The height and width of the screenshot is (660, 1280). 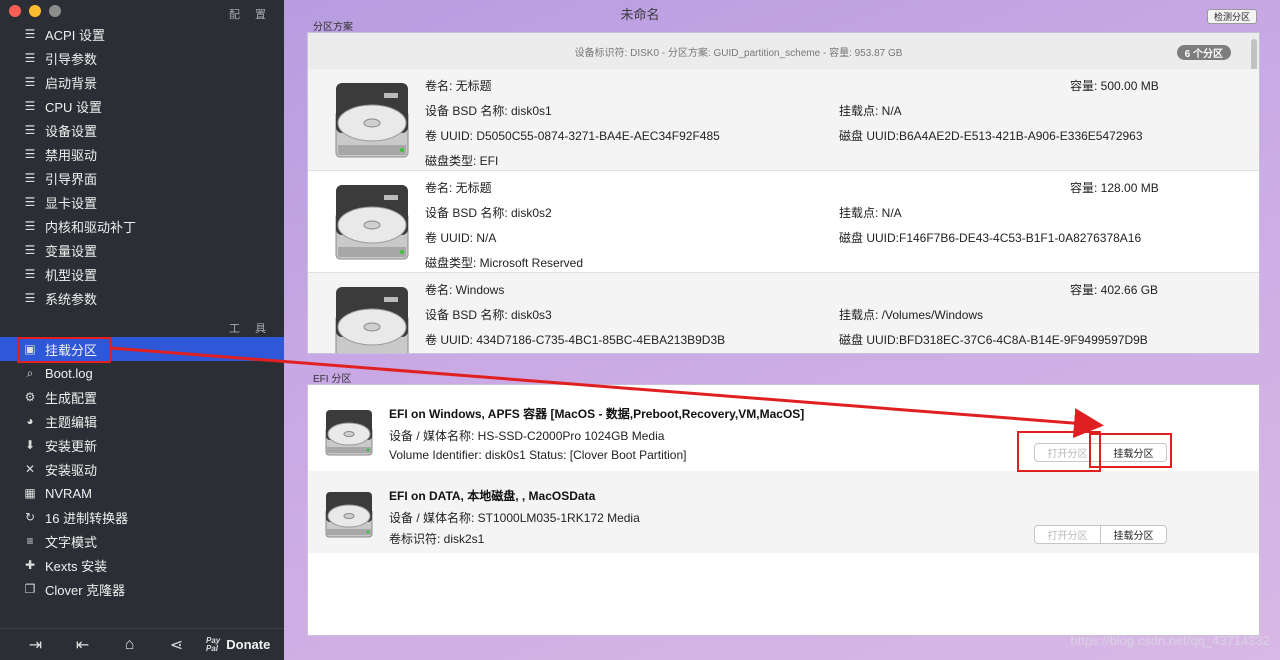 I want to click on volume-identifier: 卷标识符: disk2s1, so click(x=437, y=539).